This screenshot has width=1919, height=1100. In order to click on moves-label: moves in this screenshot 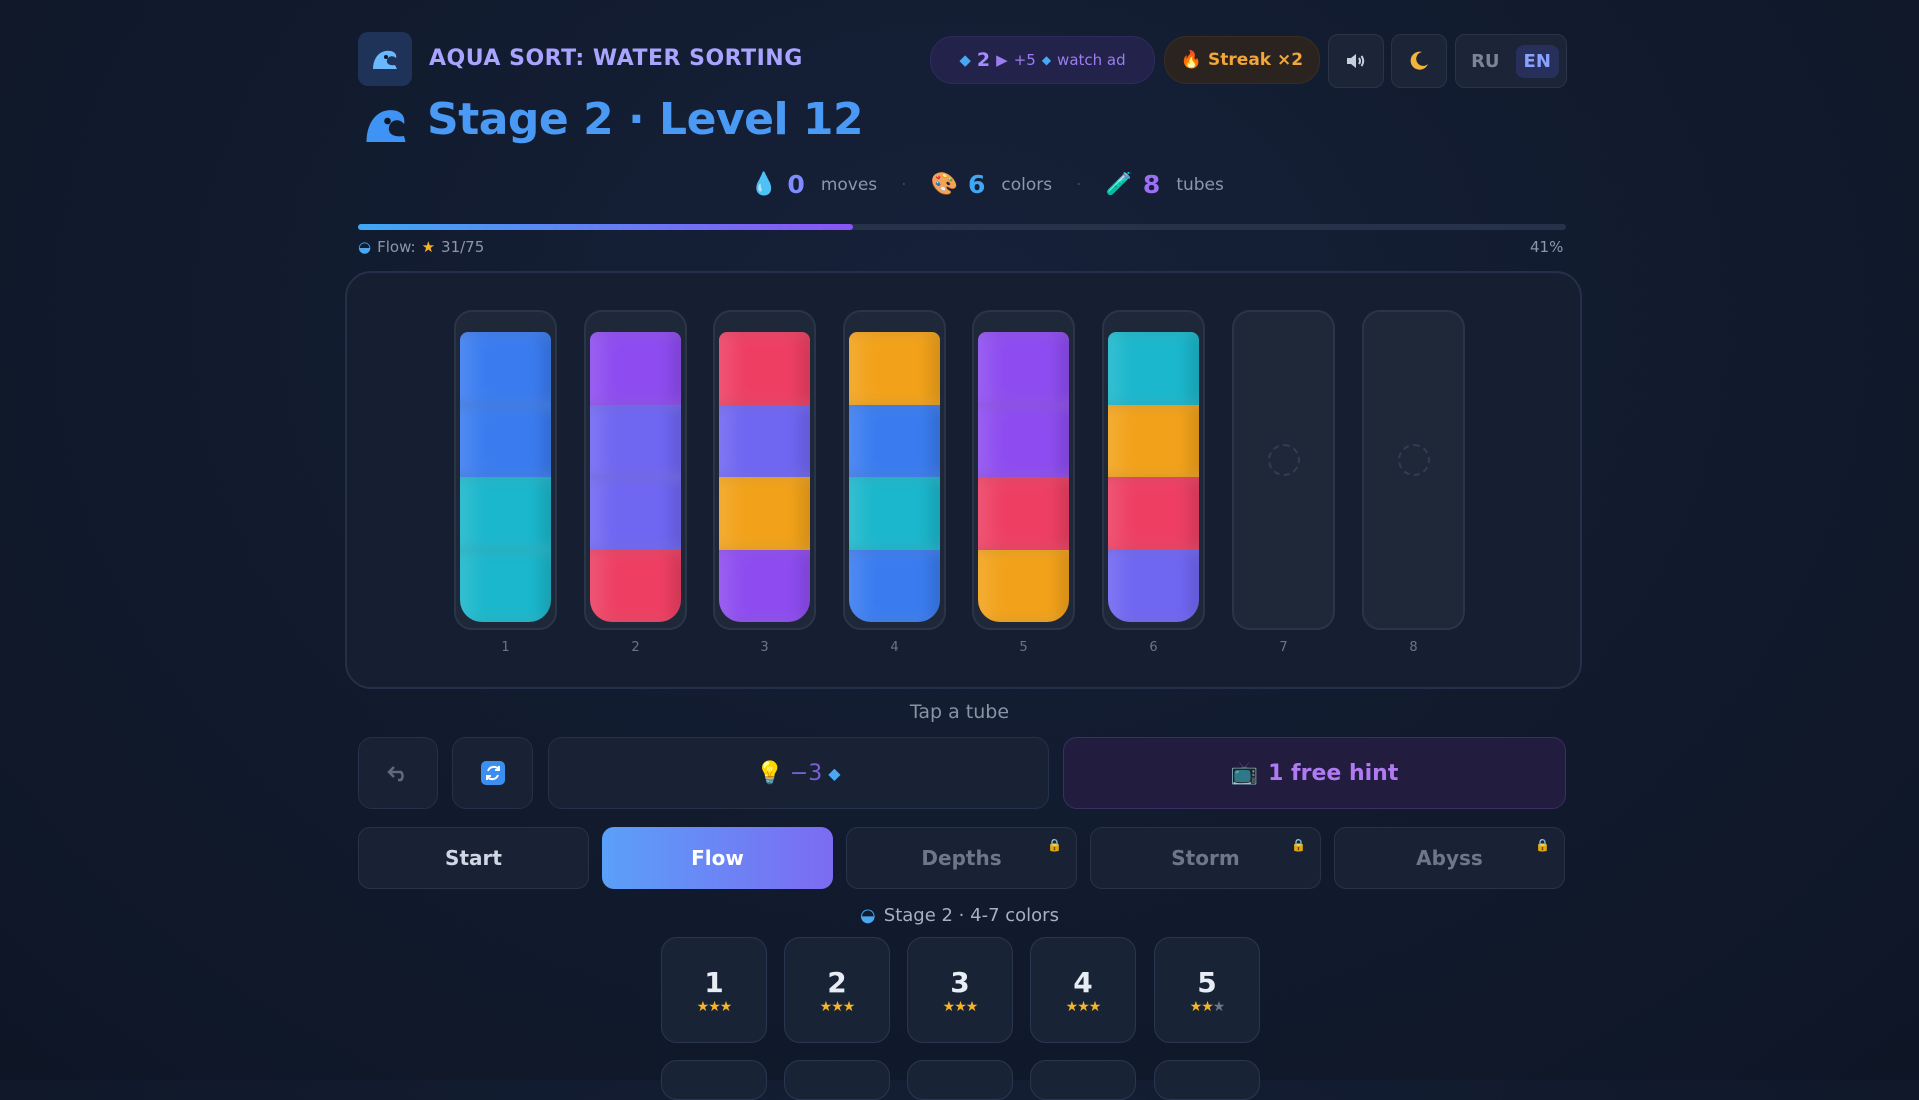, I will do `click(849, 184)`.